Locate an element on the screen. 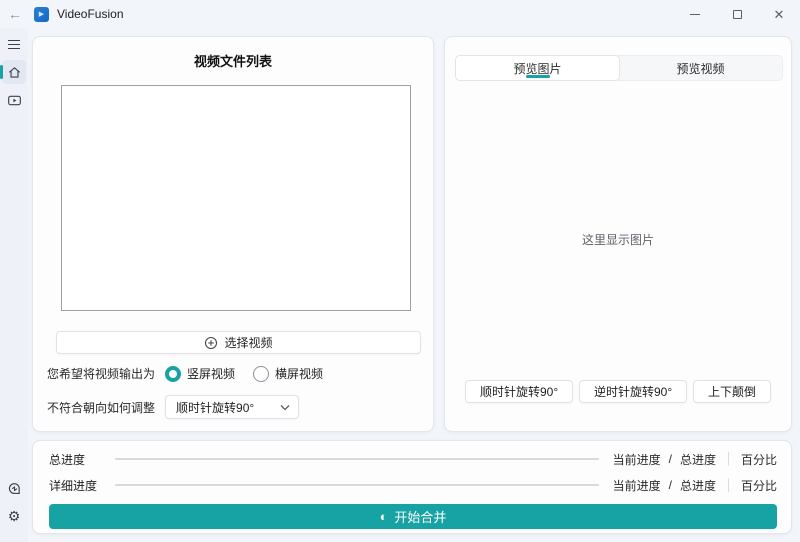  rotate-cw-label: 顺时针旋转90° is located at coordinates (519, 392).